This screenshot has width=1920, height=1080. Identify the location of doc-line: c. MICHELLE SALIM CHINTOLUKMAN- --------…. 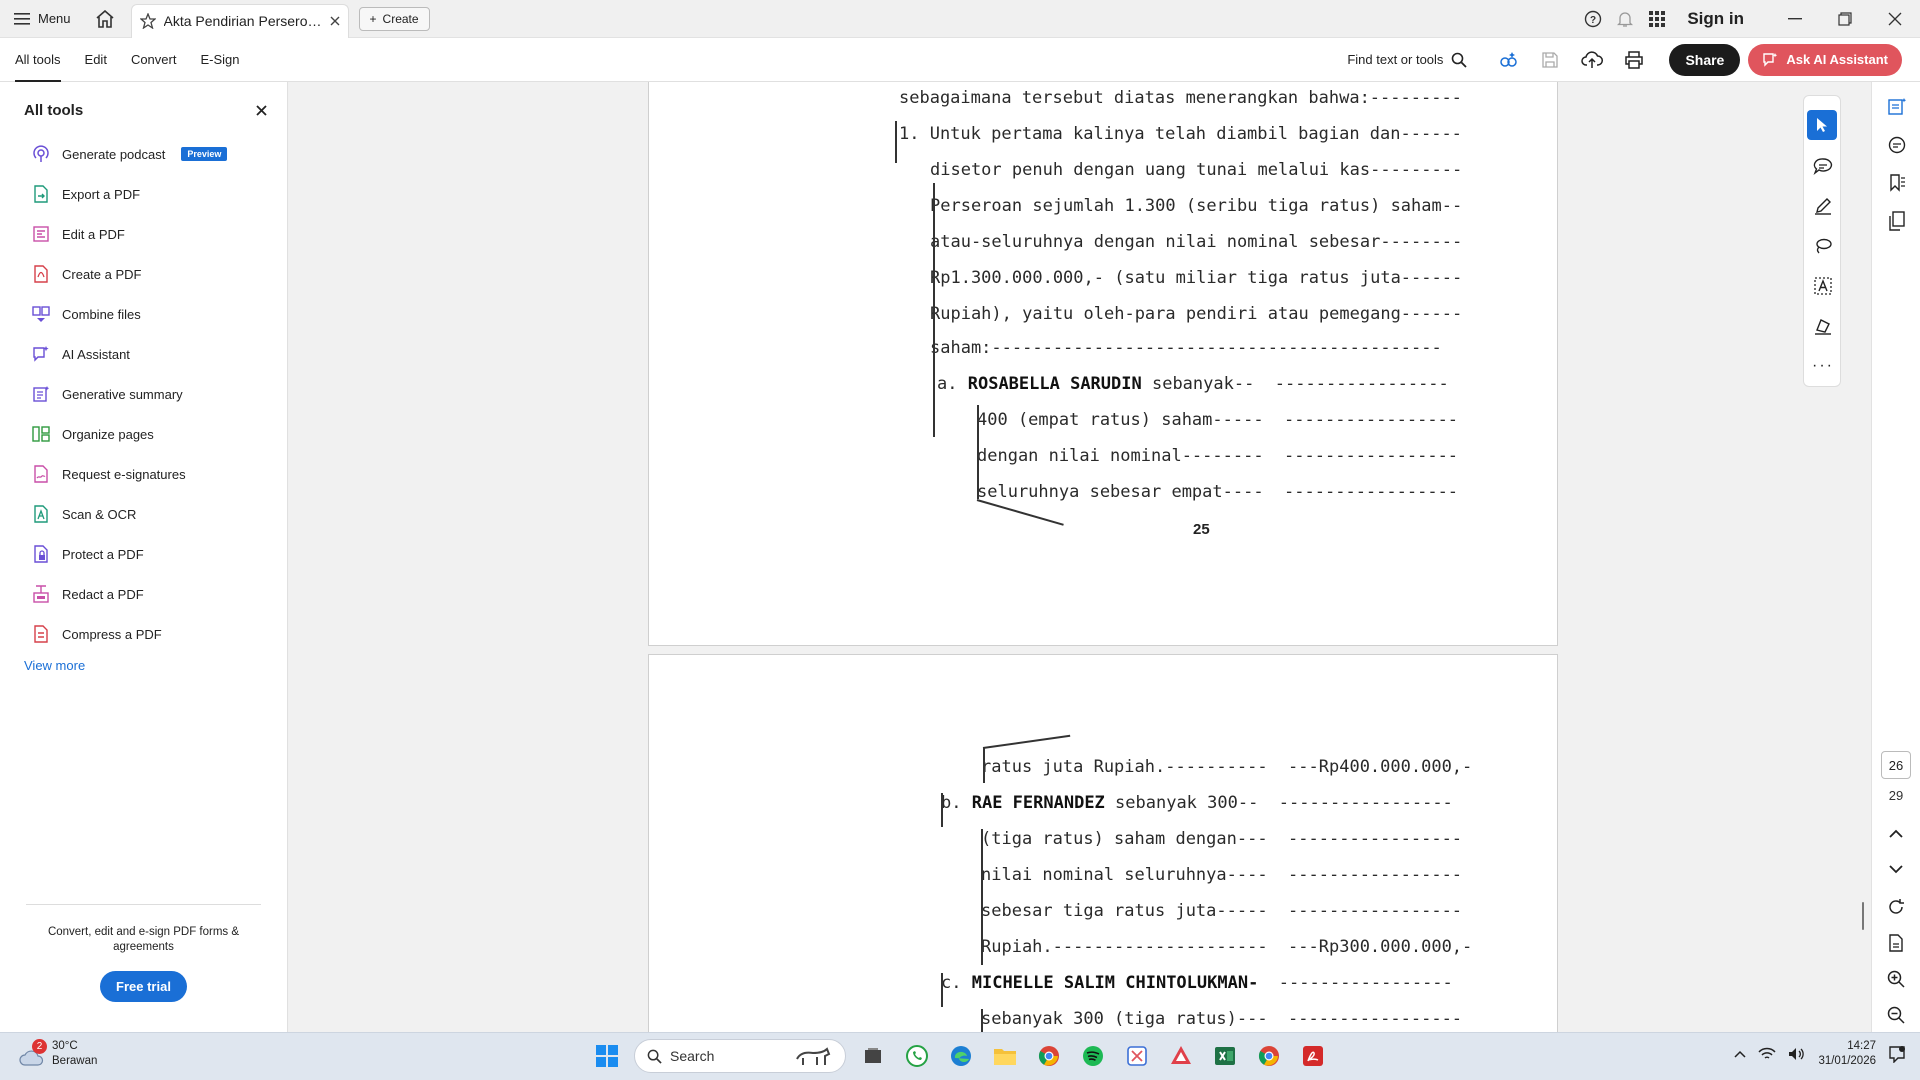
(1197, 983).